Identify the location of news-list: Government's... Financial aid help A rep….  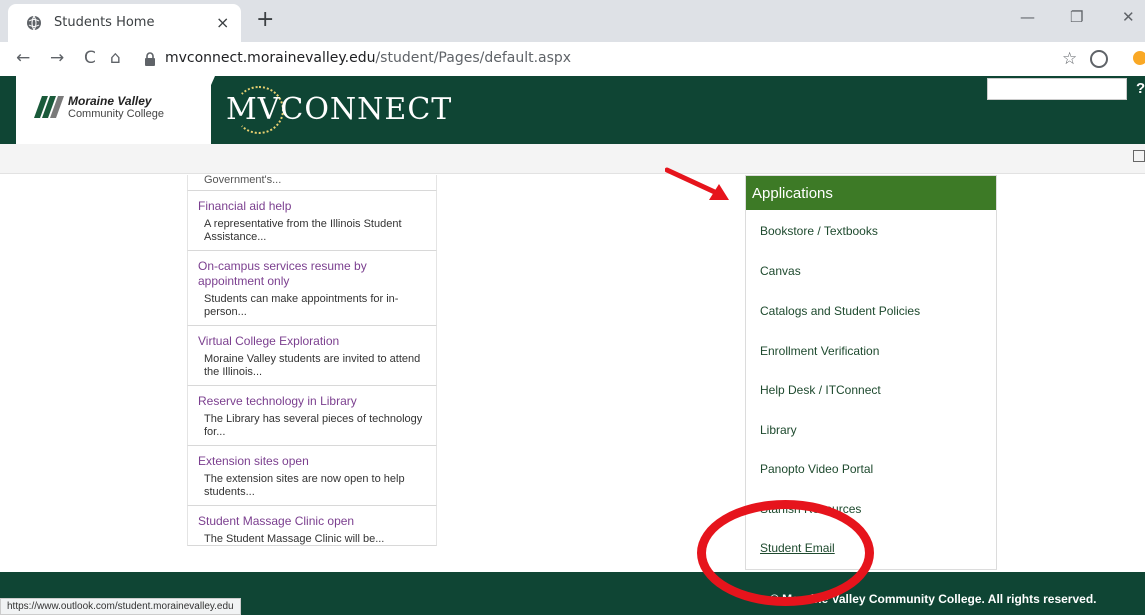
(312, 360).